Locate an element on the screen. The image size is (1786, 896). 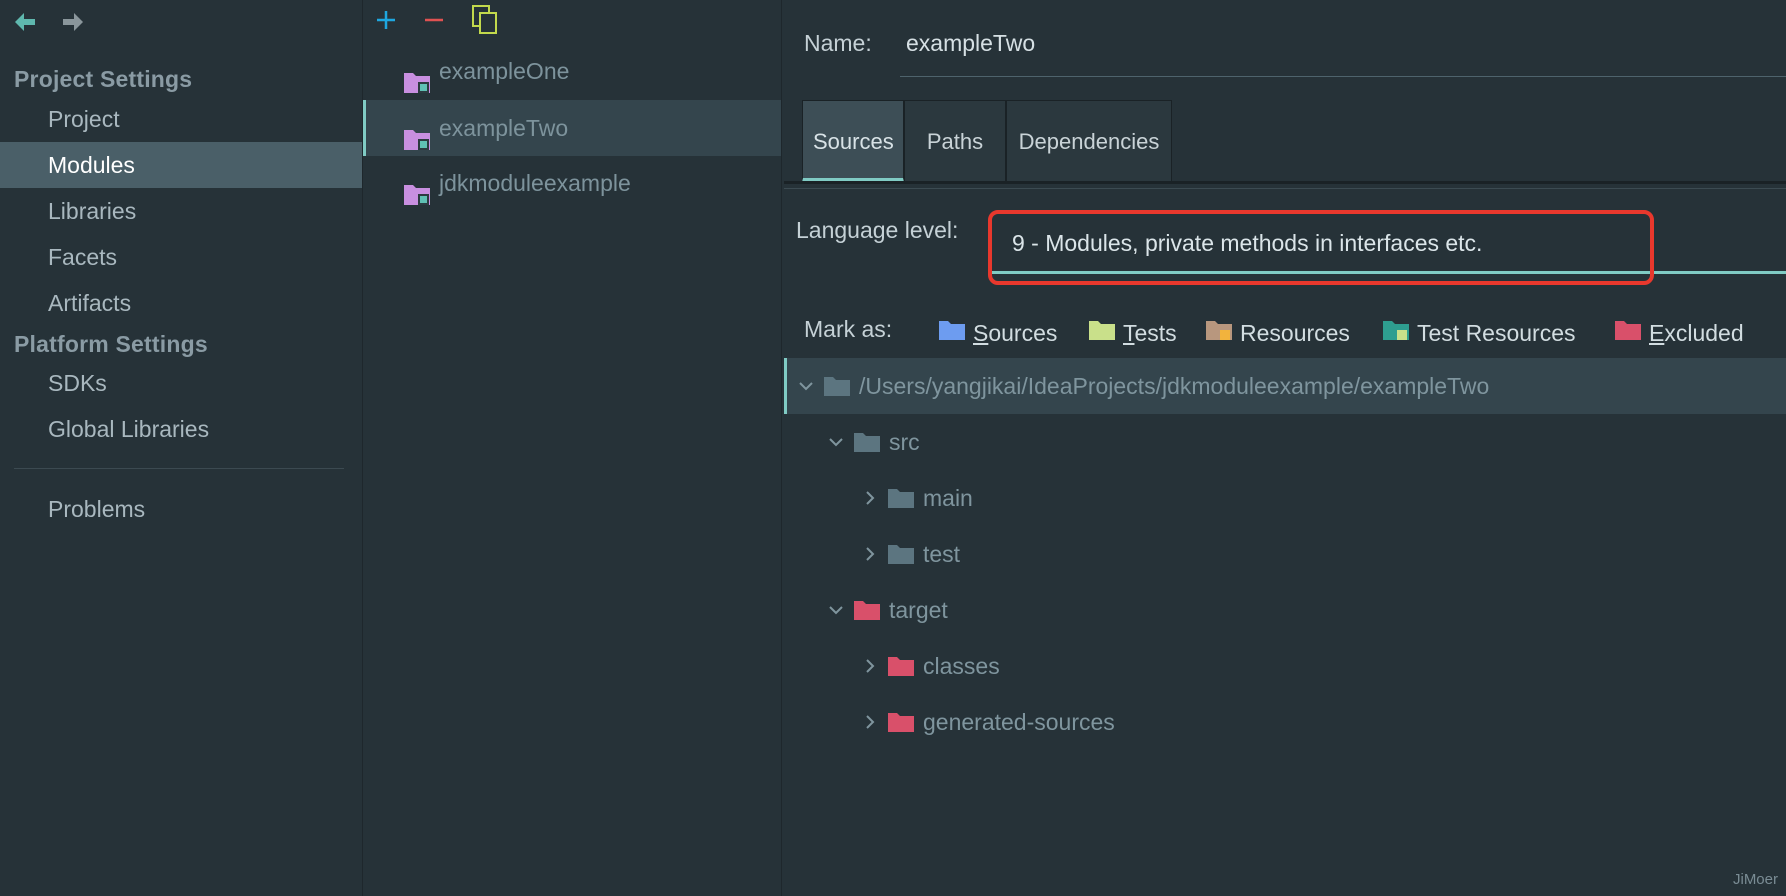
tree-row-main: main is located at coordinates (1285, 498).